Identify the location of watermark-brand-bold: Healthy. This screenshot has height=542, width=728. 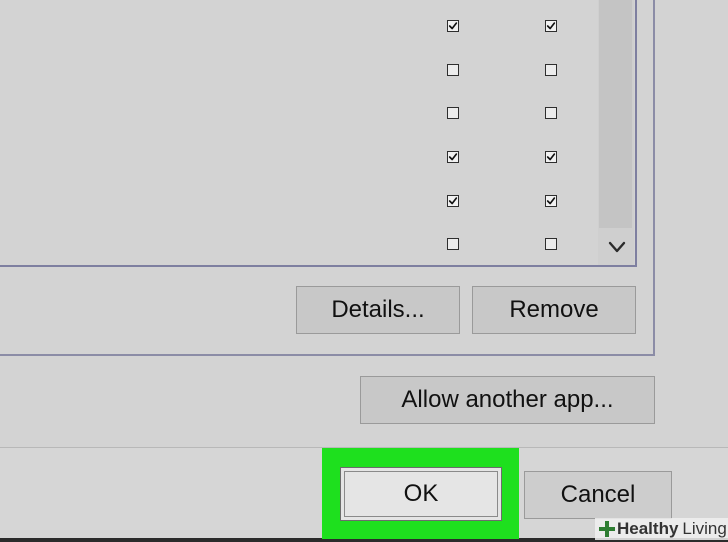
(648, 528).